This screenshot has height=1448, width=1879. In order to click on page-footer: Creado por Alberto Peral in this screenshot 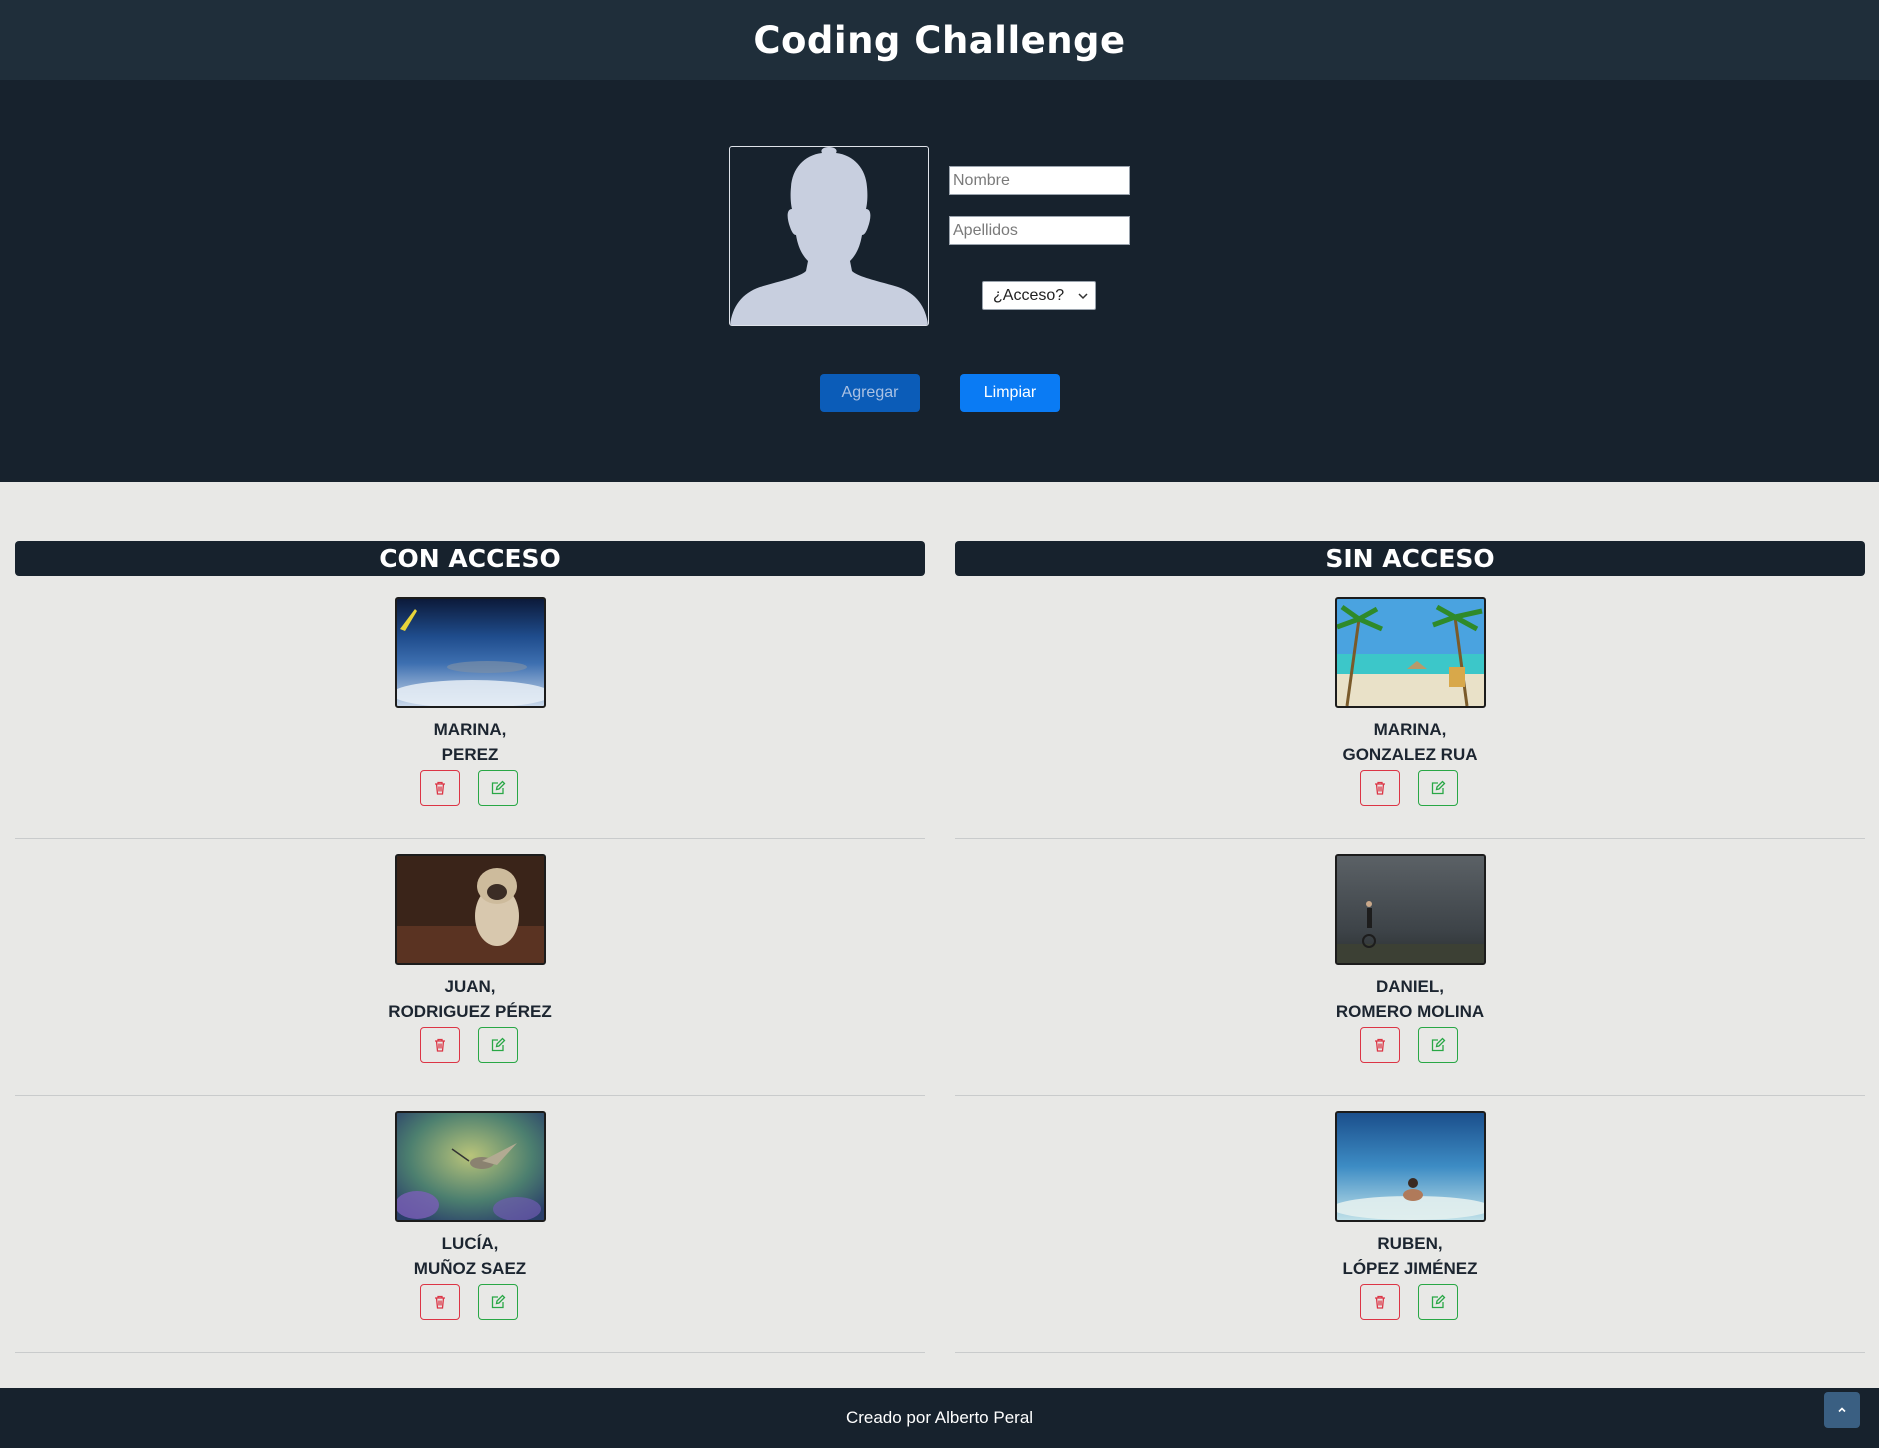, I will do `click(939, 1418)`.